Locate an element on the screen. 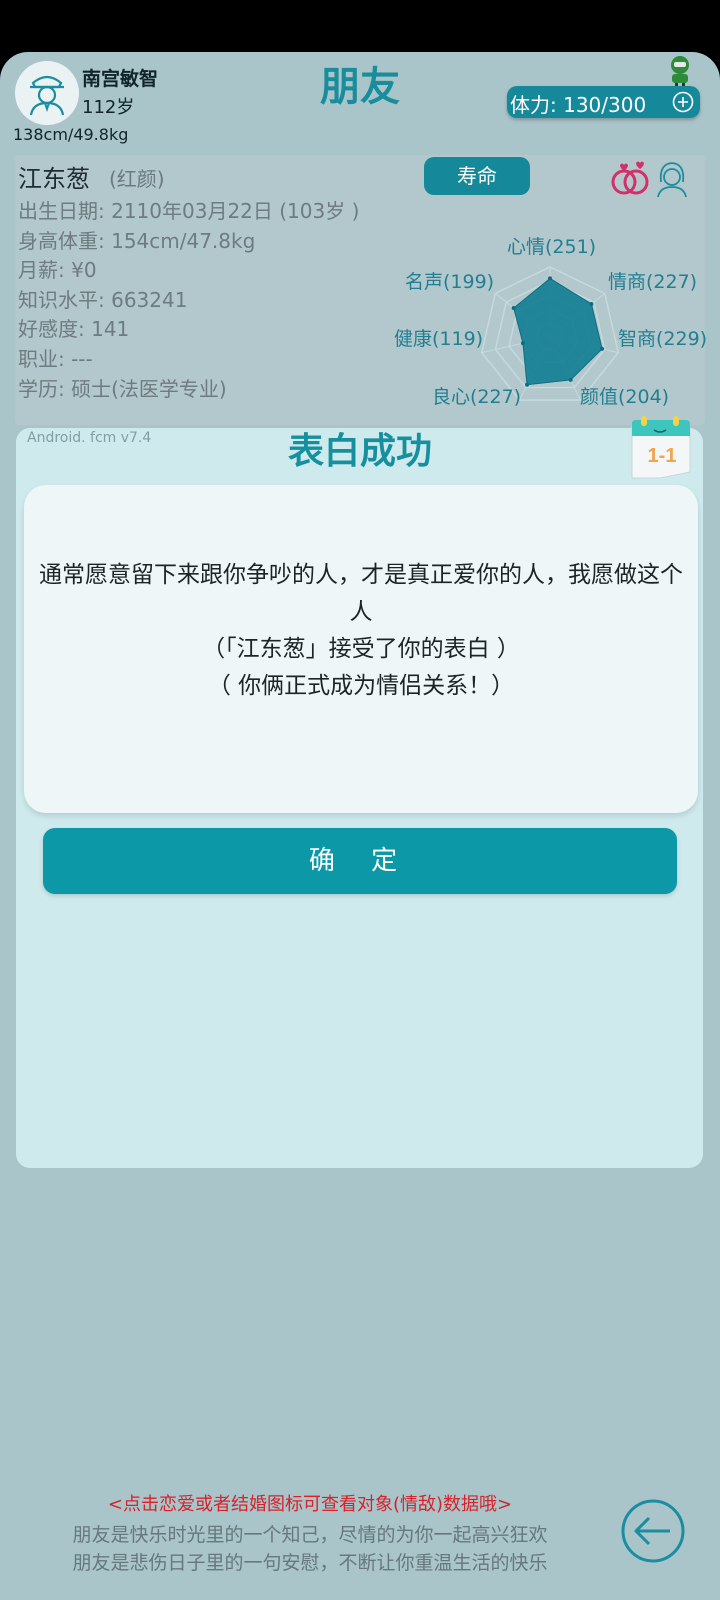 The image size is (720, 1600). info-birthday: 出生日期: 2110年03月22日 (103岁 ) is located at coordinates (189, 211).